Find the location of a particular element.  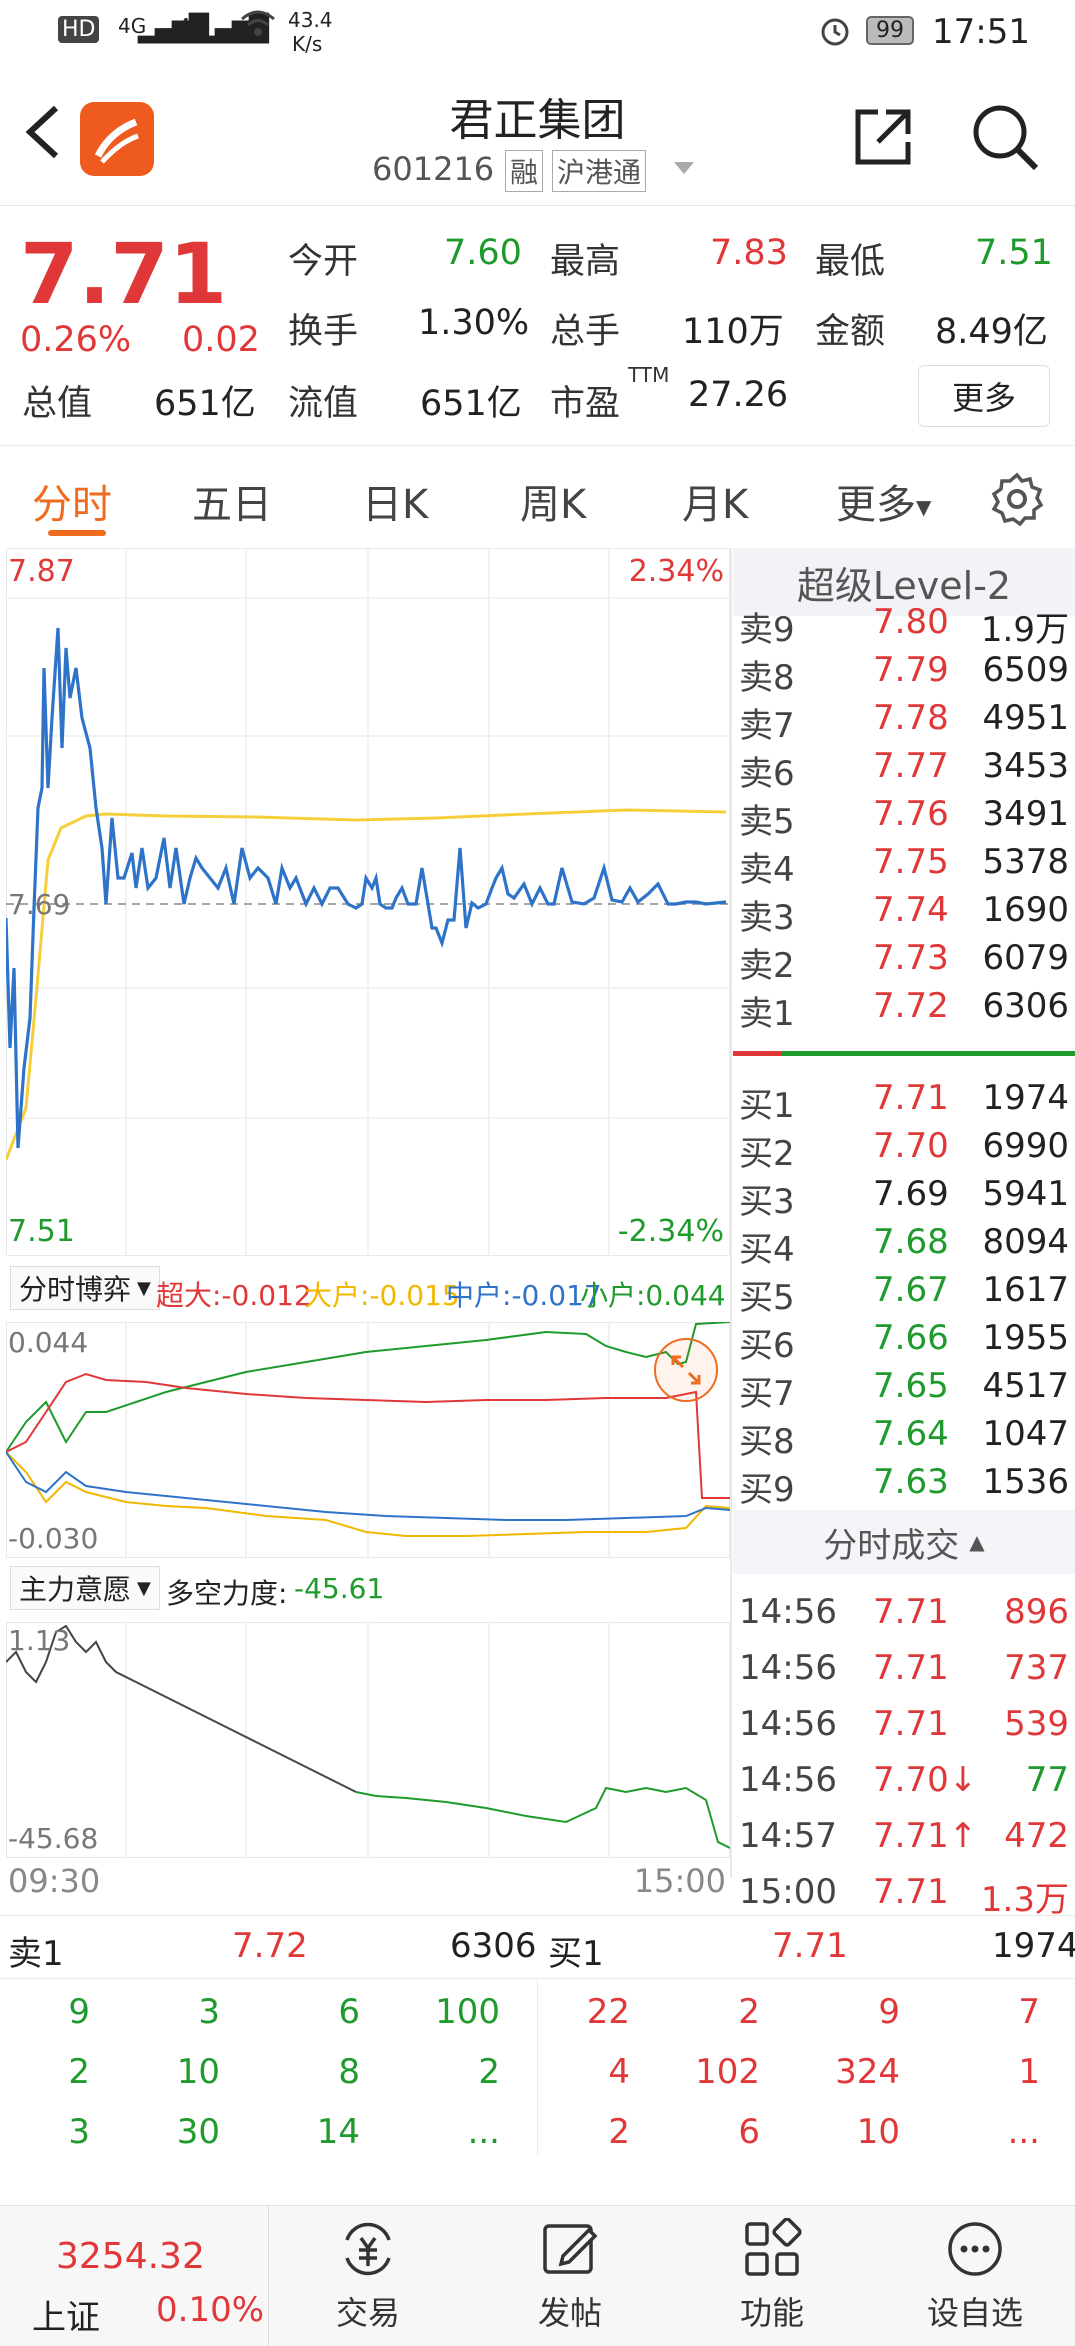

bid-level-row: 买9 7.63 1536 is located at coordinates (904, 1483).